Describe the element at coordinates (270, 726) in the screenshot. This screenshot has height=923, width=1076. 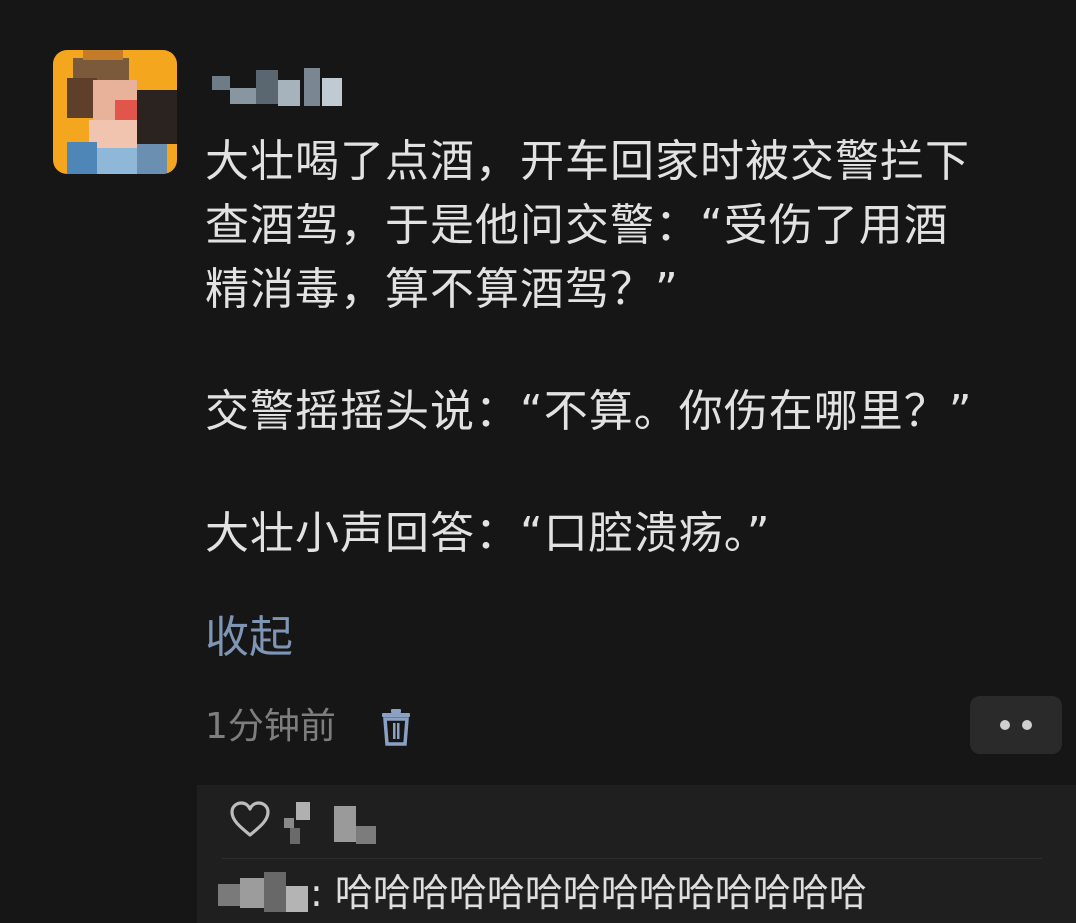
I see `timestamp: 1分钟前` at that location.